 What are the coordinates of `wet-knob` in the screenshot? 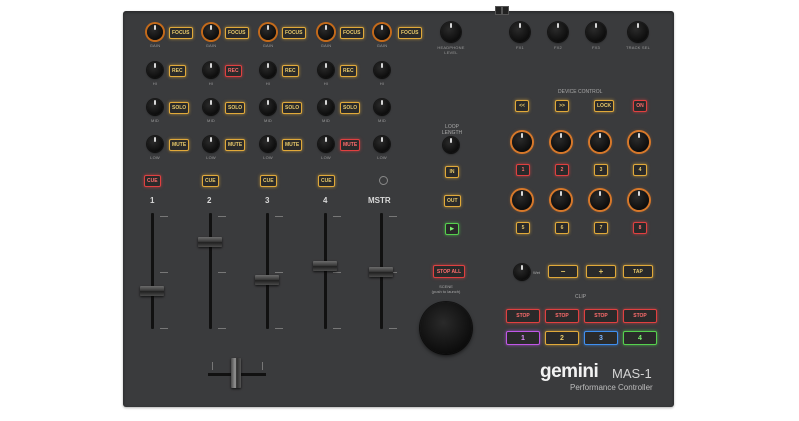 It's located at (522, 272).